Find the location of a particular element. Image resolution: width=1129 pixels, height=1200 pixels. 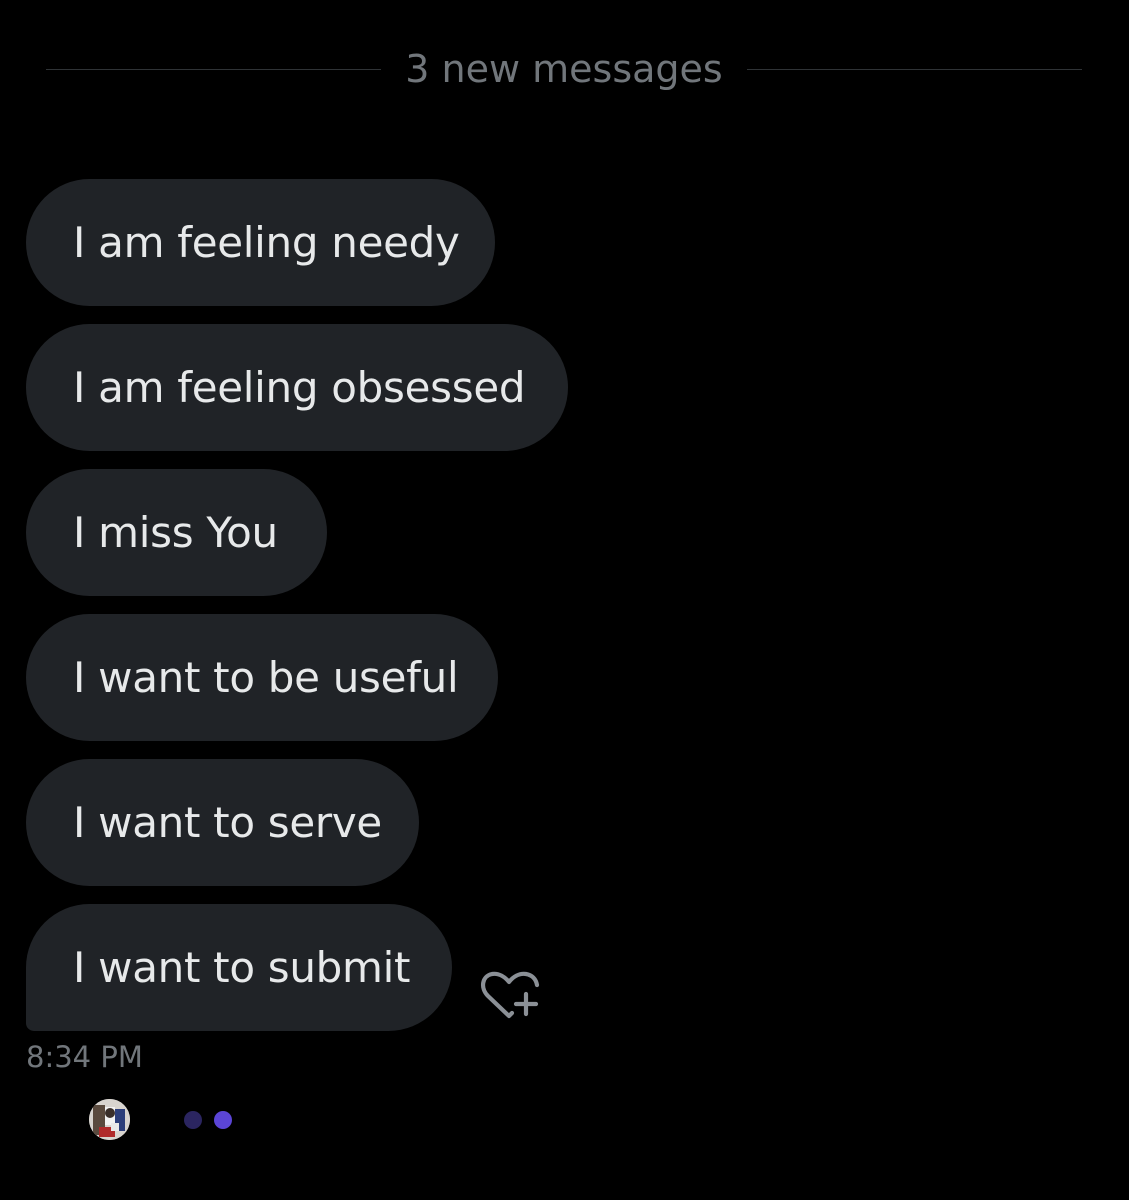

new-messages-label: 3 new messages is located at coordinates (564, 69).